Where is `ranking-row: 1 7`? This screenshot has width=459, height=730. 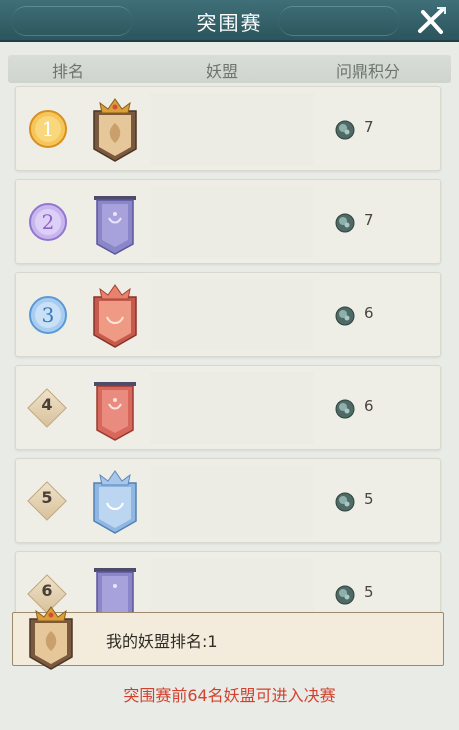
ranking-row: 1 7 is located at coordinates (228, 128).